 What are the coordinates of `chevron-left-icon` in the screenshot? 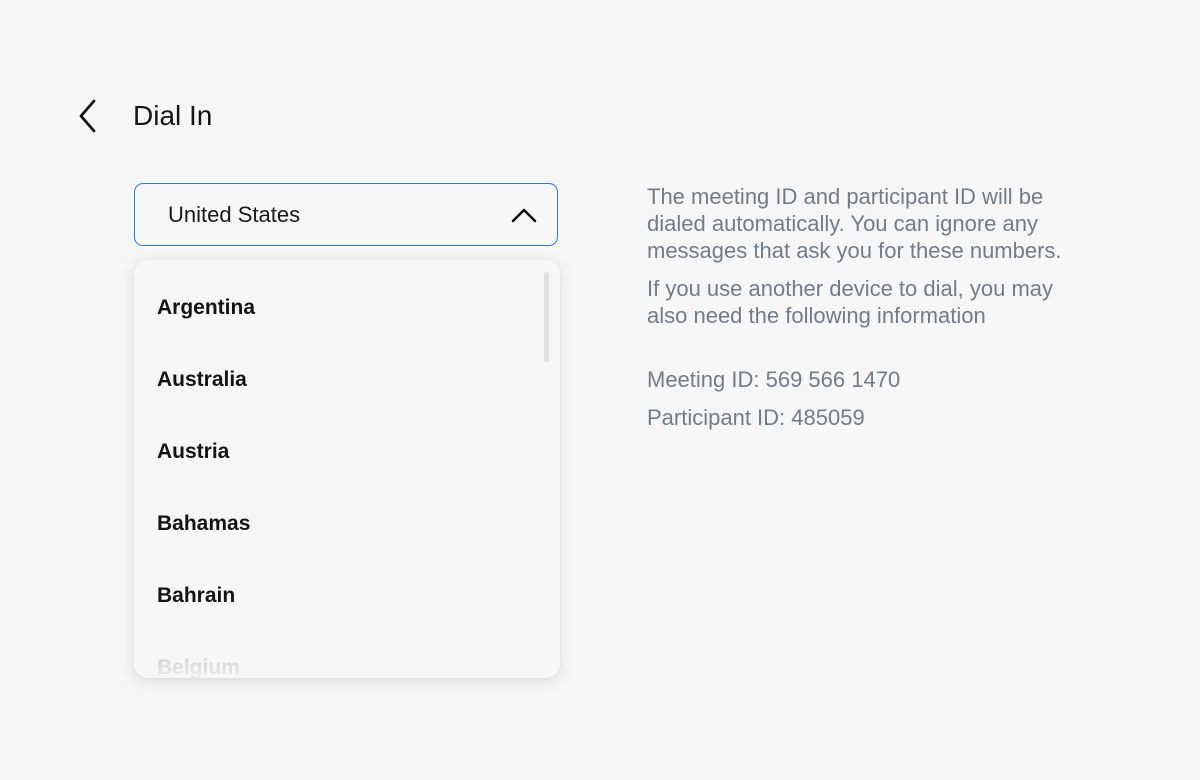 It's located at (87, 116).